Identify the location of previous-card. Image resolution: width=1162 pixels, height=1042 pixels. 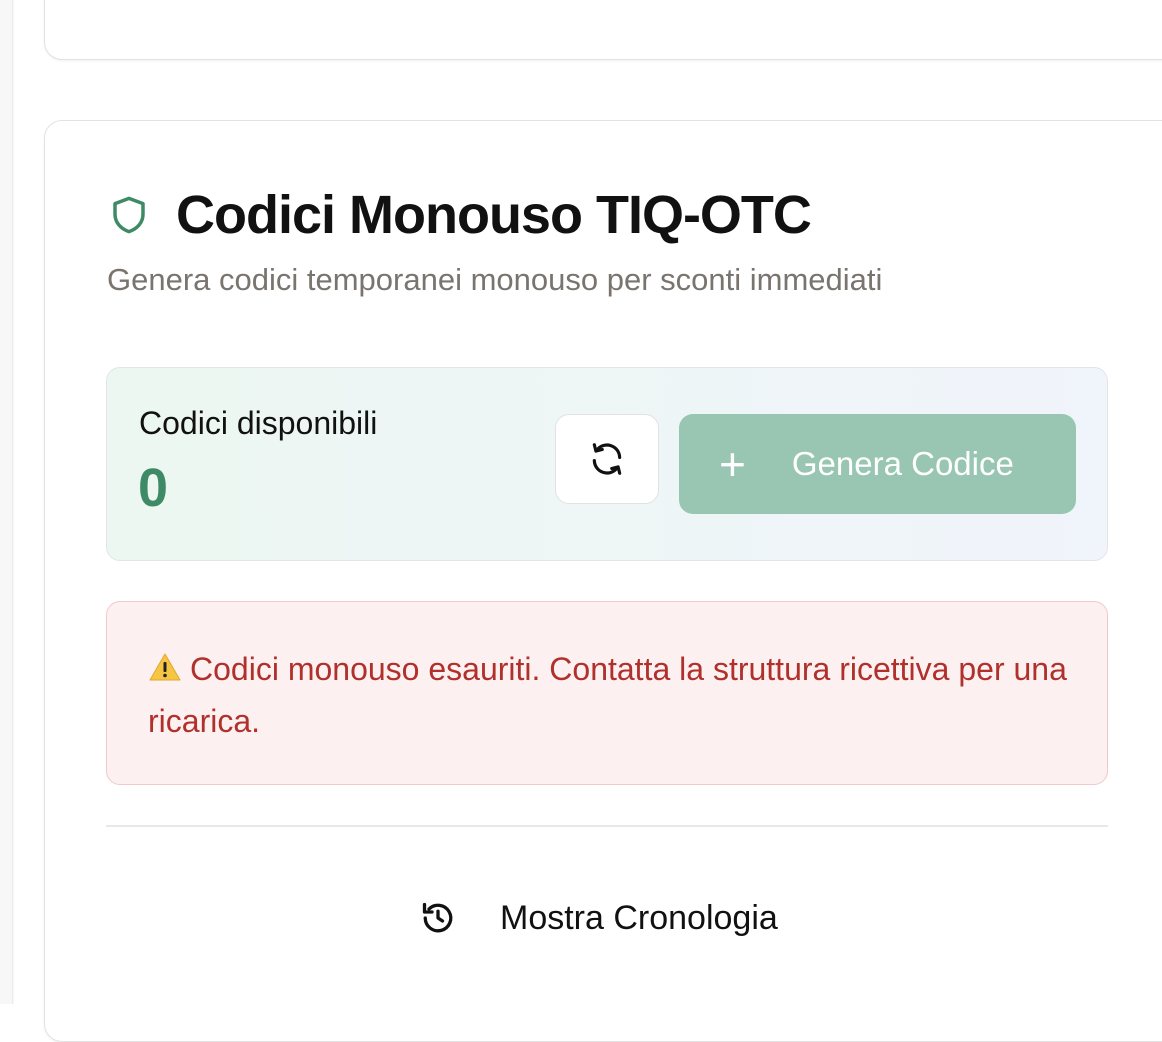
(603, 30).